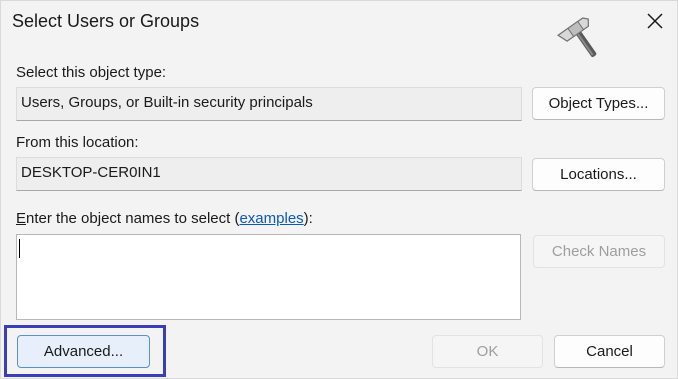 The image size is (678, 379). What do you see at coordinates (269, 174) in the screenshot?
I see `location-field: DESKTOP-CER0IN1` at bounding box center [269, 174].